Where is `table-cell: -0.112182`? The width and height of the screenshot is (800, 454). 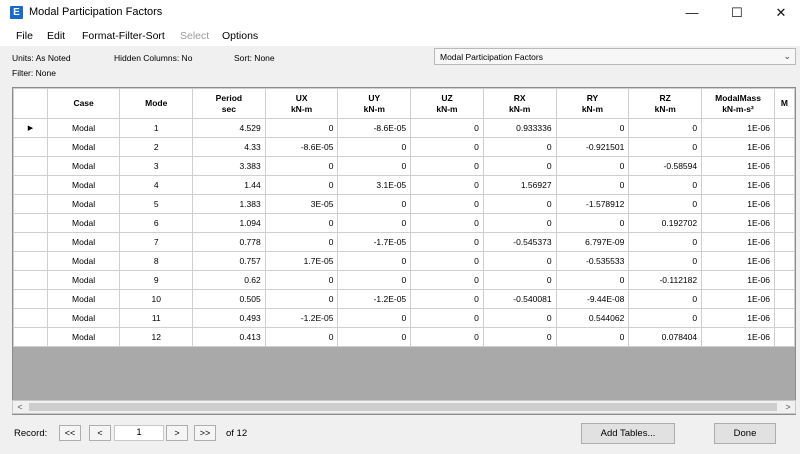 table-cell: -0.112182 is located at coordinates (665, 280).